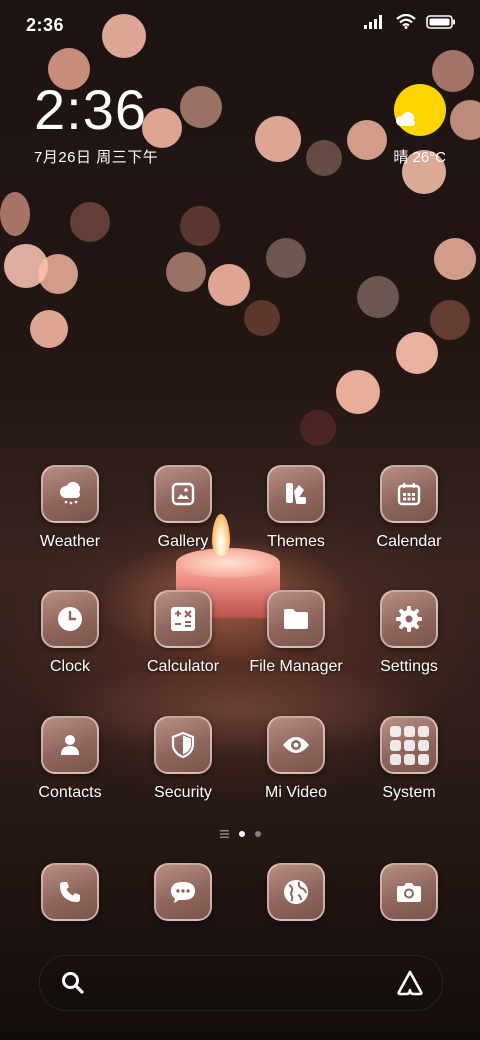 The height and width of the screenshot is (1040, 480). Describe the element at coordinates (409, 745) in the screenshot. I see `folder-grid-icon` at that location.